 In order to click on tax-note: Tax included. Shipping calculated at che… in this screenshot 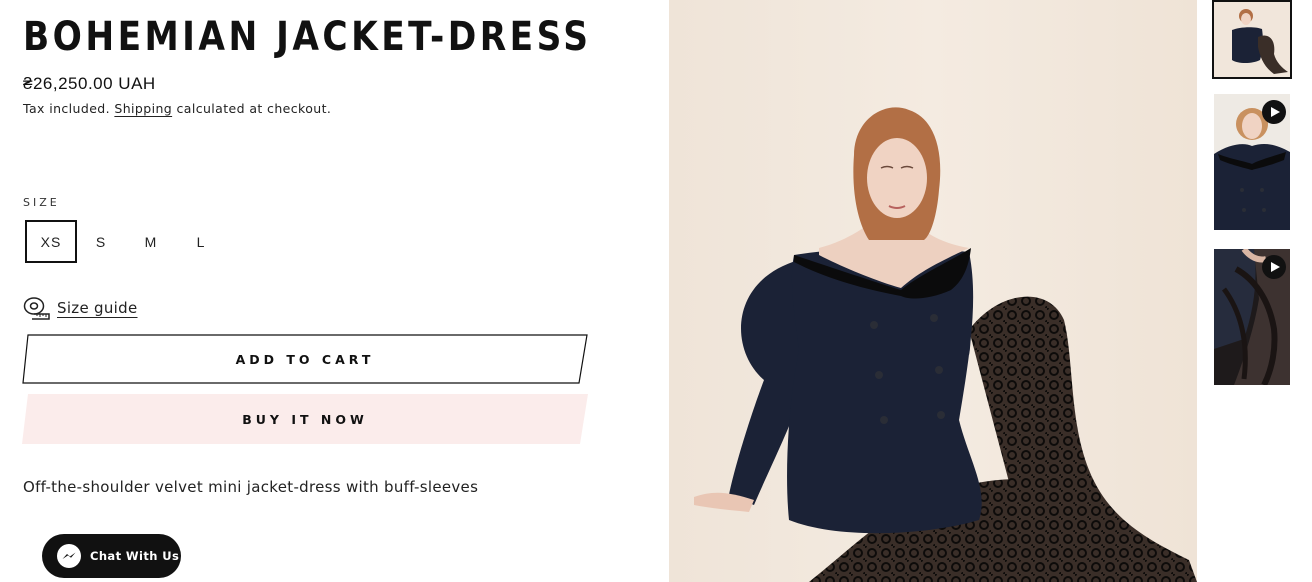, I will do `click(177, 108)`.